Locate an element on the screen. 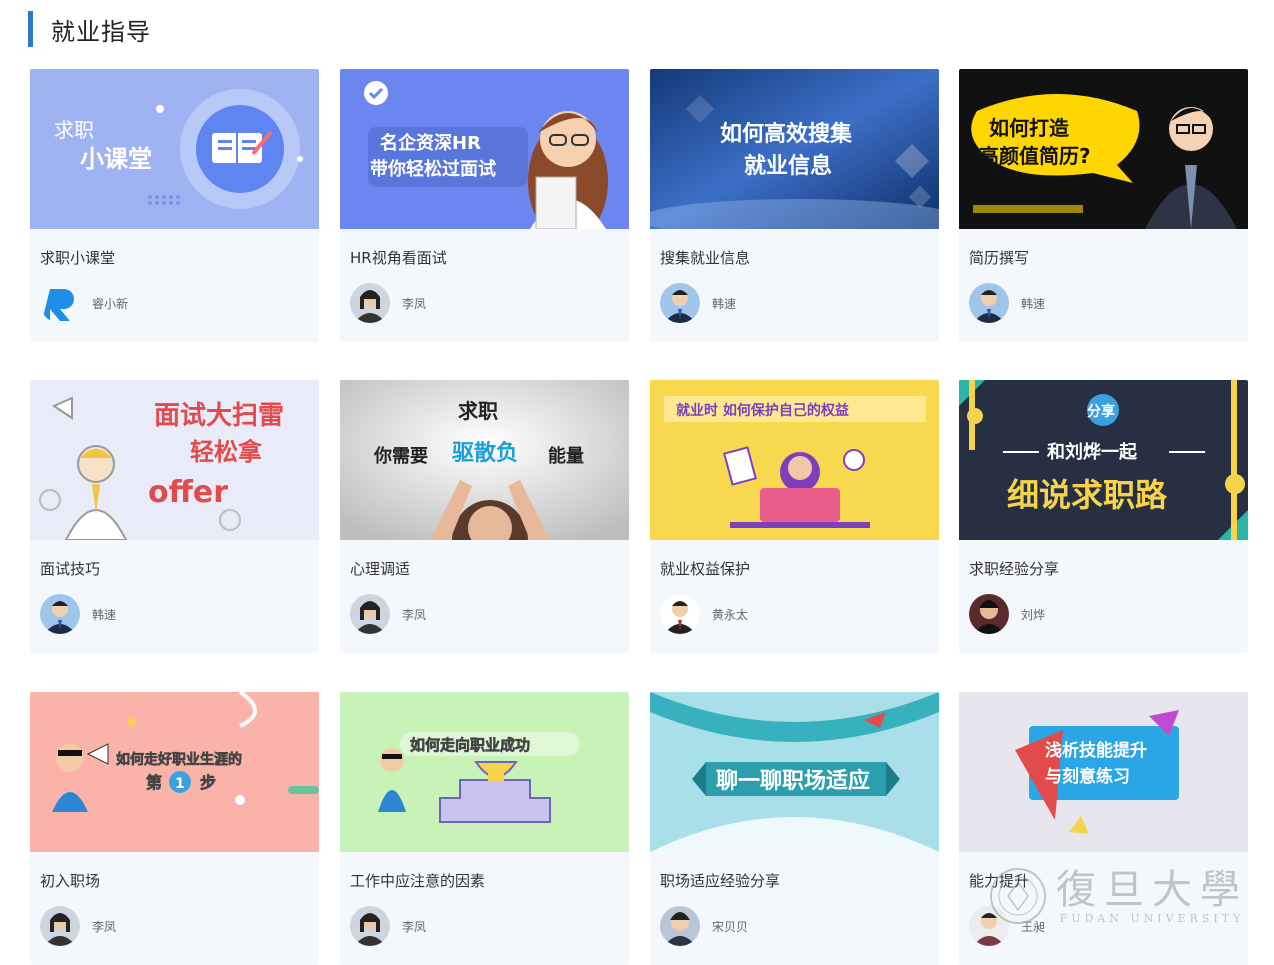 The image size is (1274, 965). course-title: 职场适应经验分享 is located at coordinates (720, 880).